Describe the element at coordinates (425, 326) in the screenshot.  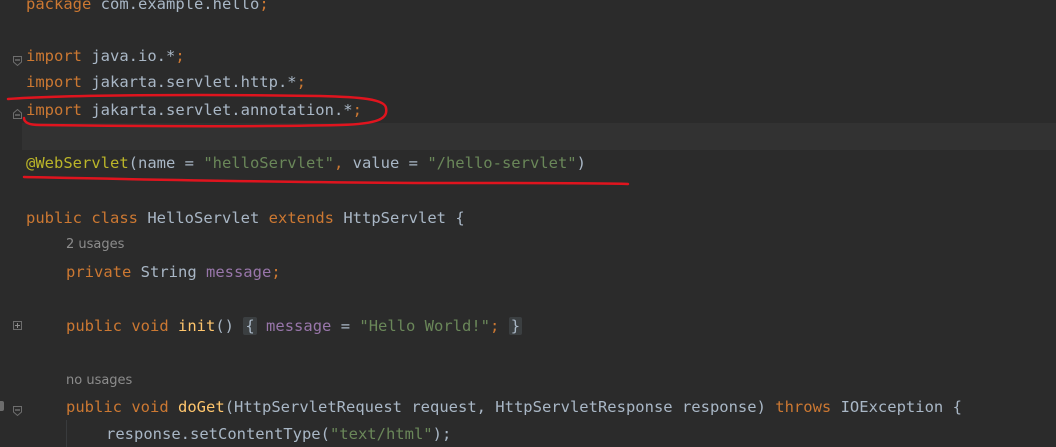
I see `string-hello-world: "Hello World!"` at that location.